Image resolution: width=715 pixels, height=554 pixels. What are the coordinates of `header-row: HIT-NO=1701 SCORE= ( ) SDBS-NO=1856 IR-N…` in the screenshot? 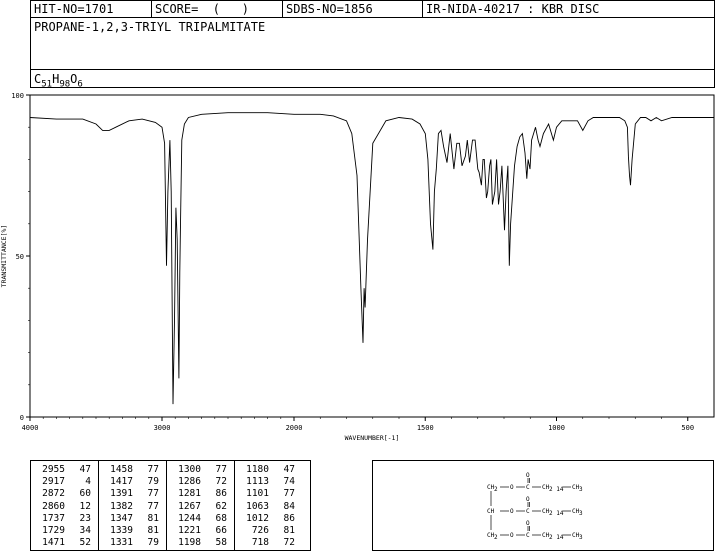 It's located at (372, 9).